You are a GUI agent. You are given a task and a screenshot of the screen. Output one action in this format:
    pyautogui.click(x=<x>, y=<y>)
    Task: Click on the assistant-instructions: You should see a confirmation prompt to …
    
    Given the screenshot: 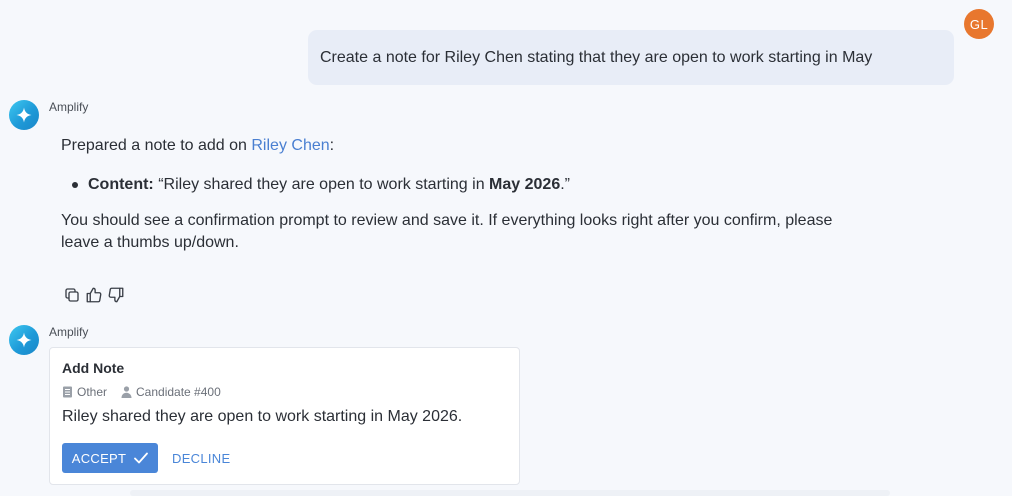 What is the action you would take?
    pyautogui.click(x=446, y=232)
    